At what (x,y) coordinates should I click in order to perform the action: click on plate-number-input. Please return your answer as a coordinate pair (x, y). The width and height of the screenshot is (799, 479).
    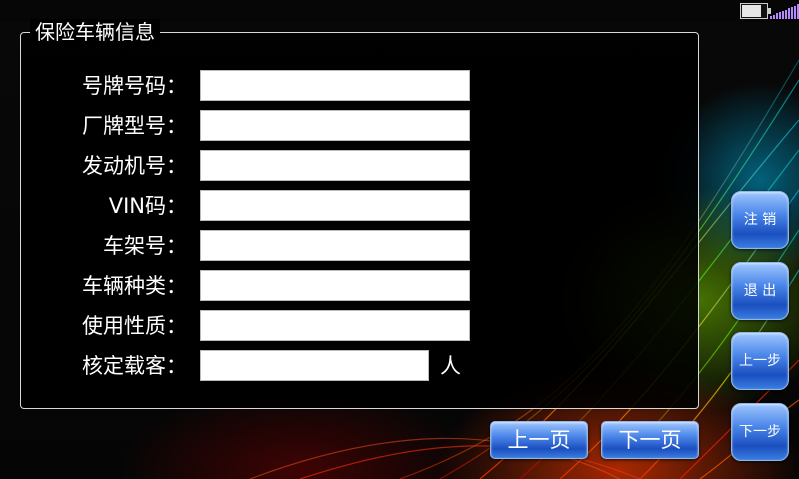
    Looking at the image, I should click on (335, 85).